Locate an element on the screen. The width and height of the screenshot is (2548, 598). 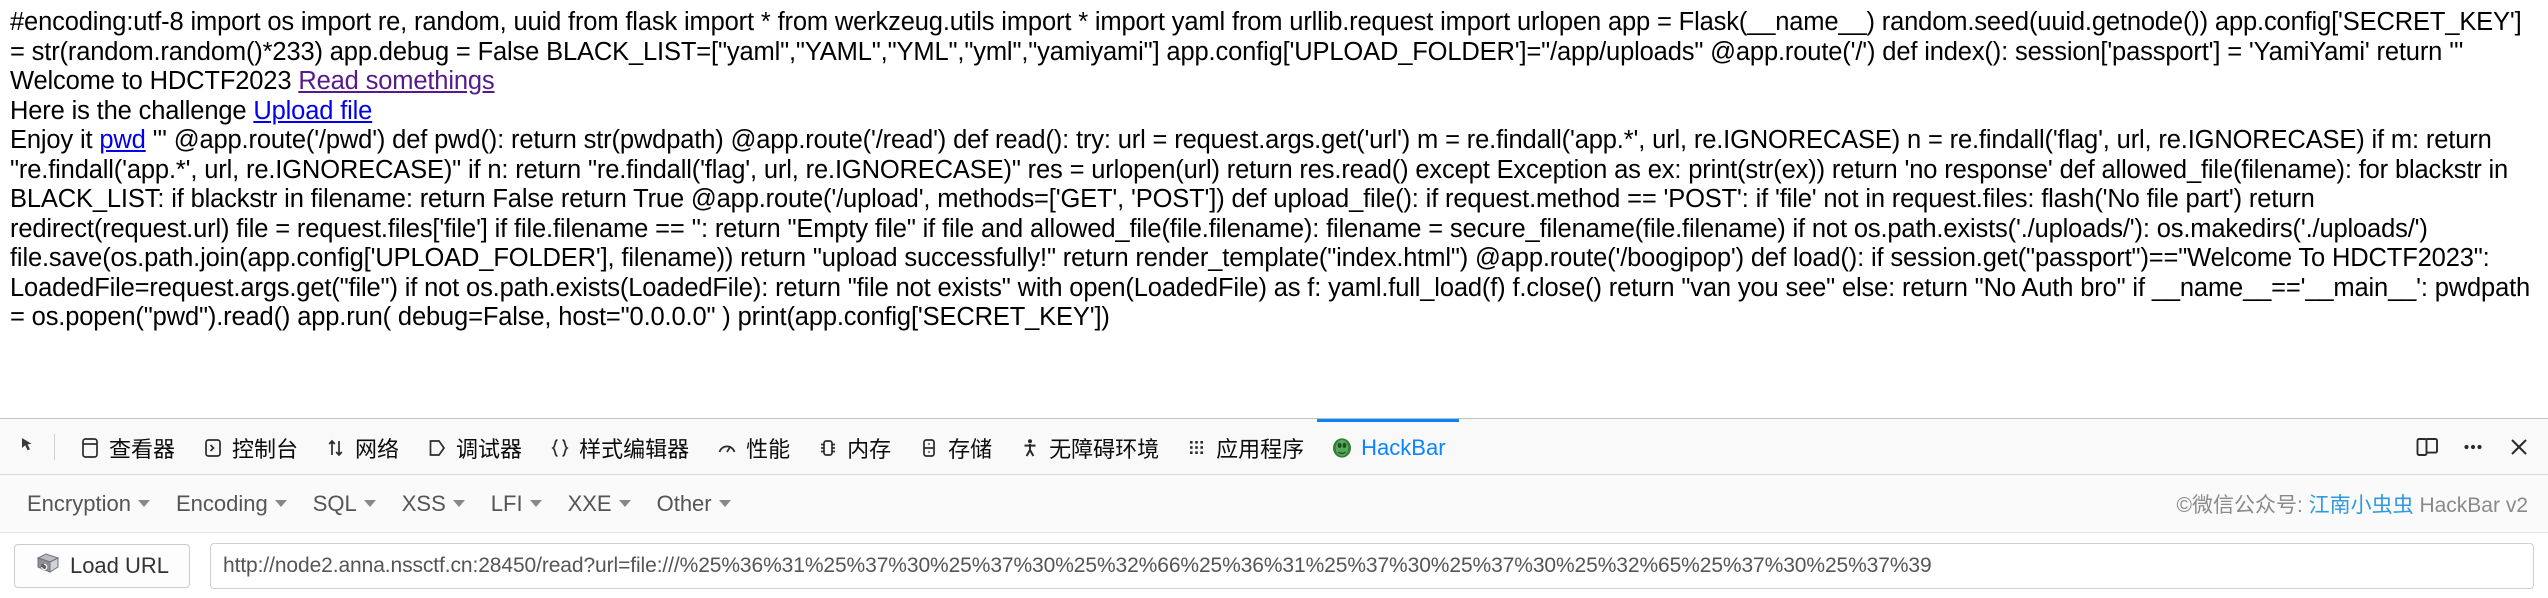
hackbar-menu-xss-label: XSS is located at coordinates (423, 503).